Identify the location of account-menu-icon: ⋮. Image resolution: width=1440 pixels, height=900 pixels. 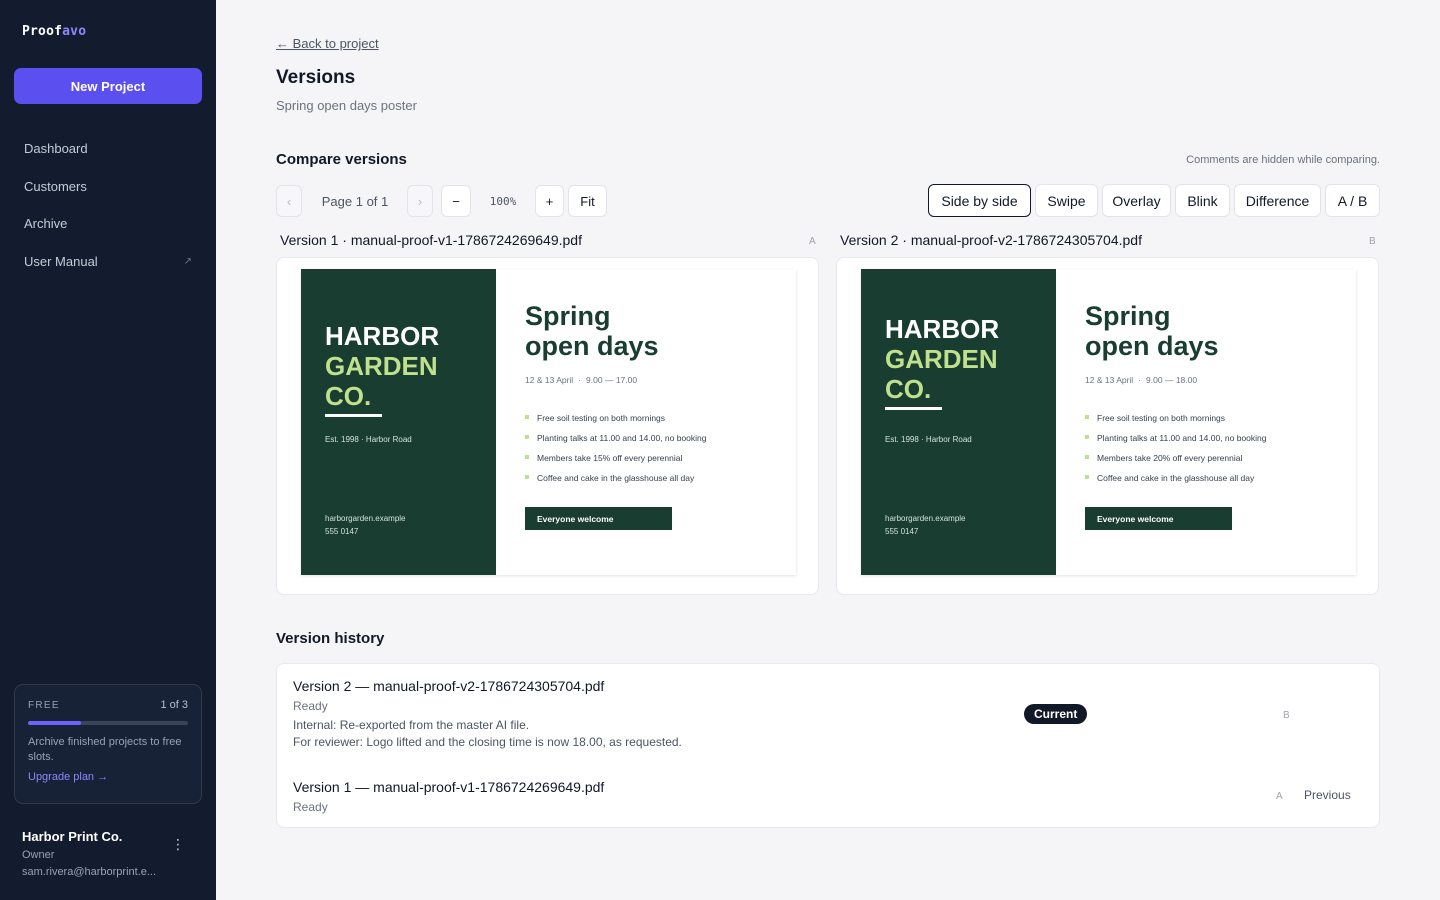
(178, 844).